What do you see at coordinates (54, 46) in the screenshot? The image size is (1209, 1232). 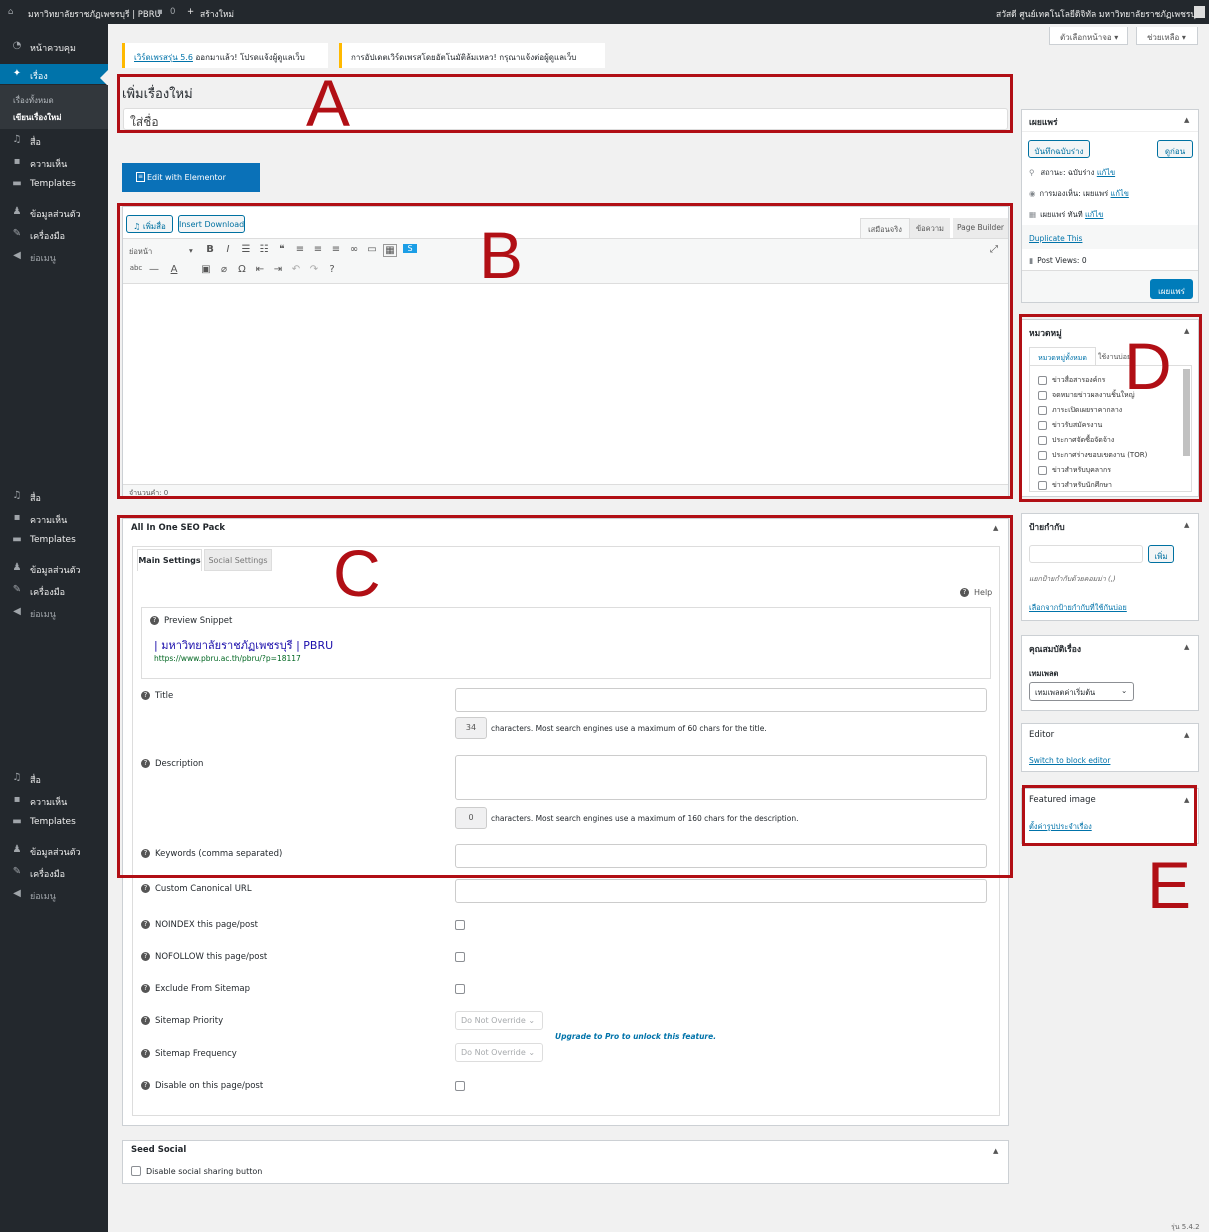 I see `menu-dashboard: ◔ หน้าควบคุม` at bounding box center [54, 46].